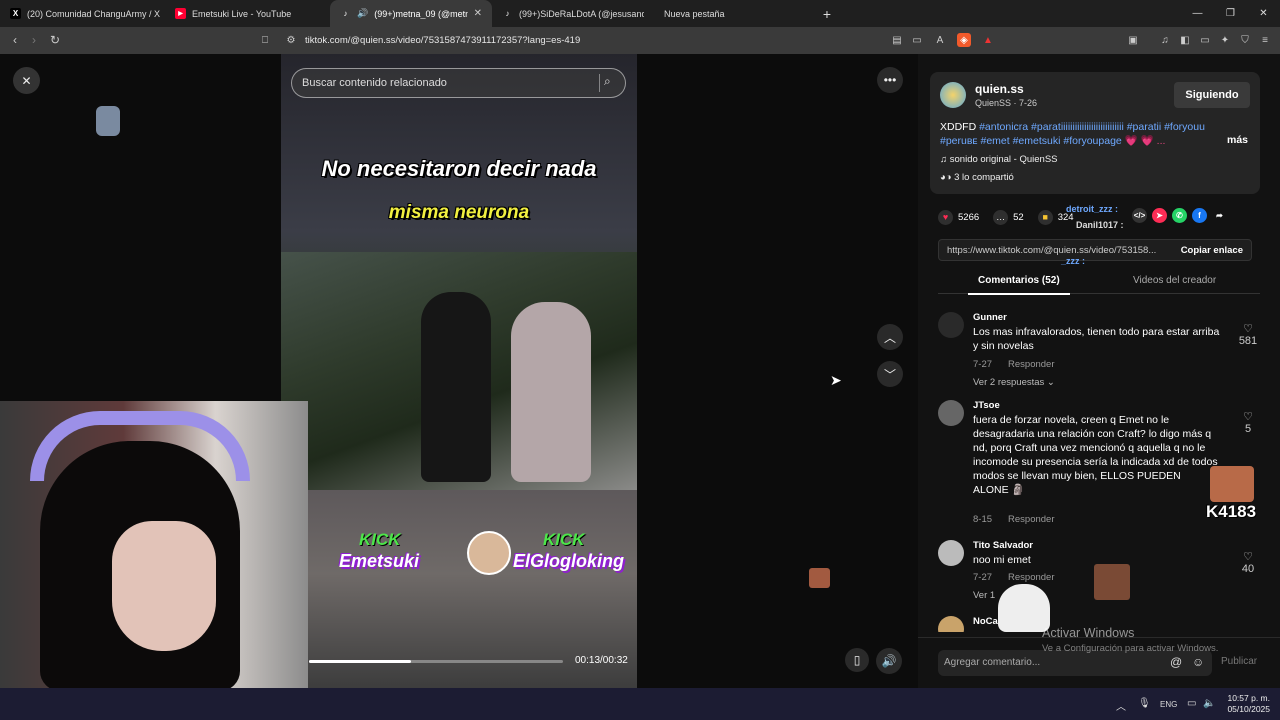  What do you see at coordinates (1006, 103) in the screenshot?
I see `post-subtitle: QuienSS · 7-26` at bounding box center [1006, 103].